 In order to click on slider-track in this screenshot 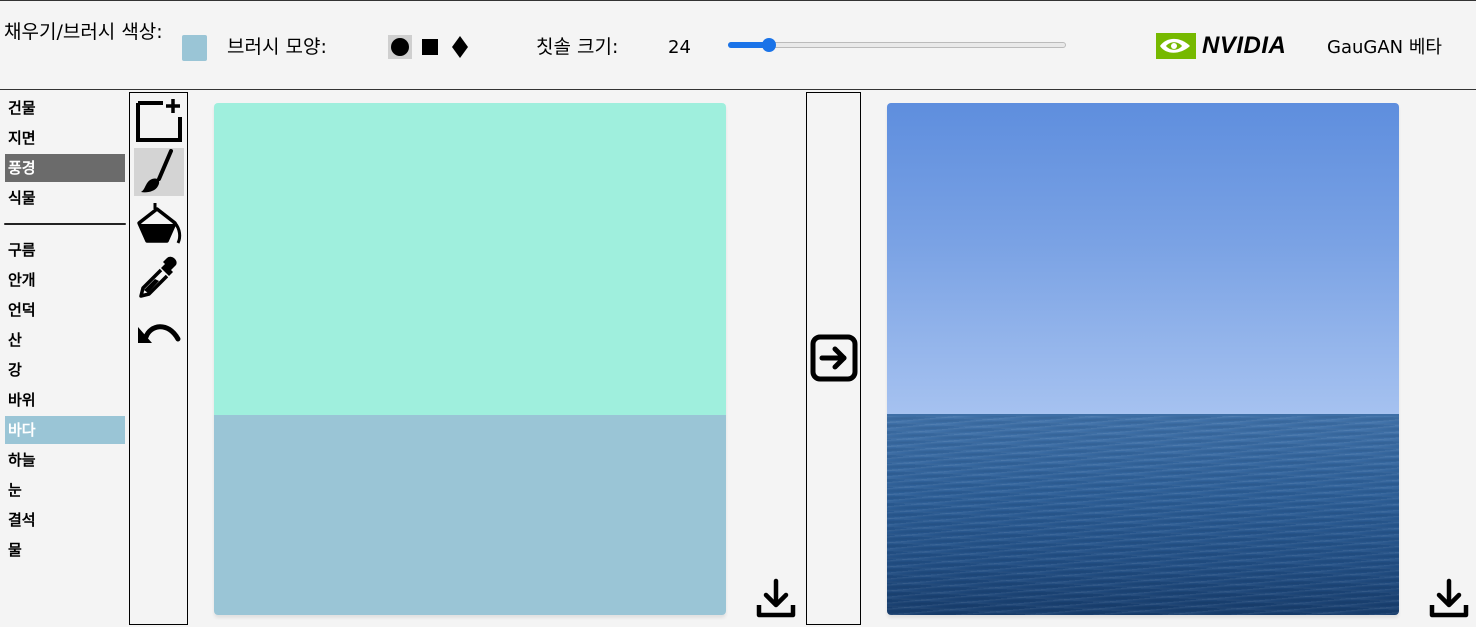, I will do `click(897, 45)`.